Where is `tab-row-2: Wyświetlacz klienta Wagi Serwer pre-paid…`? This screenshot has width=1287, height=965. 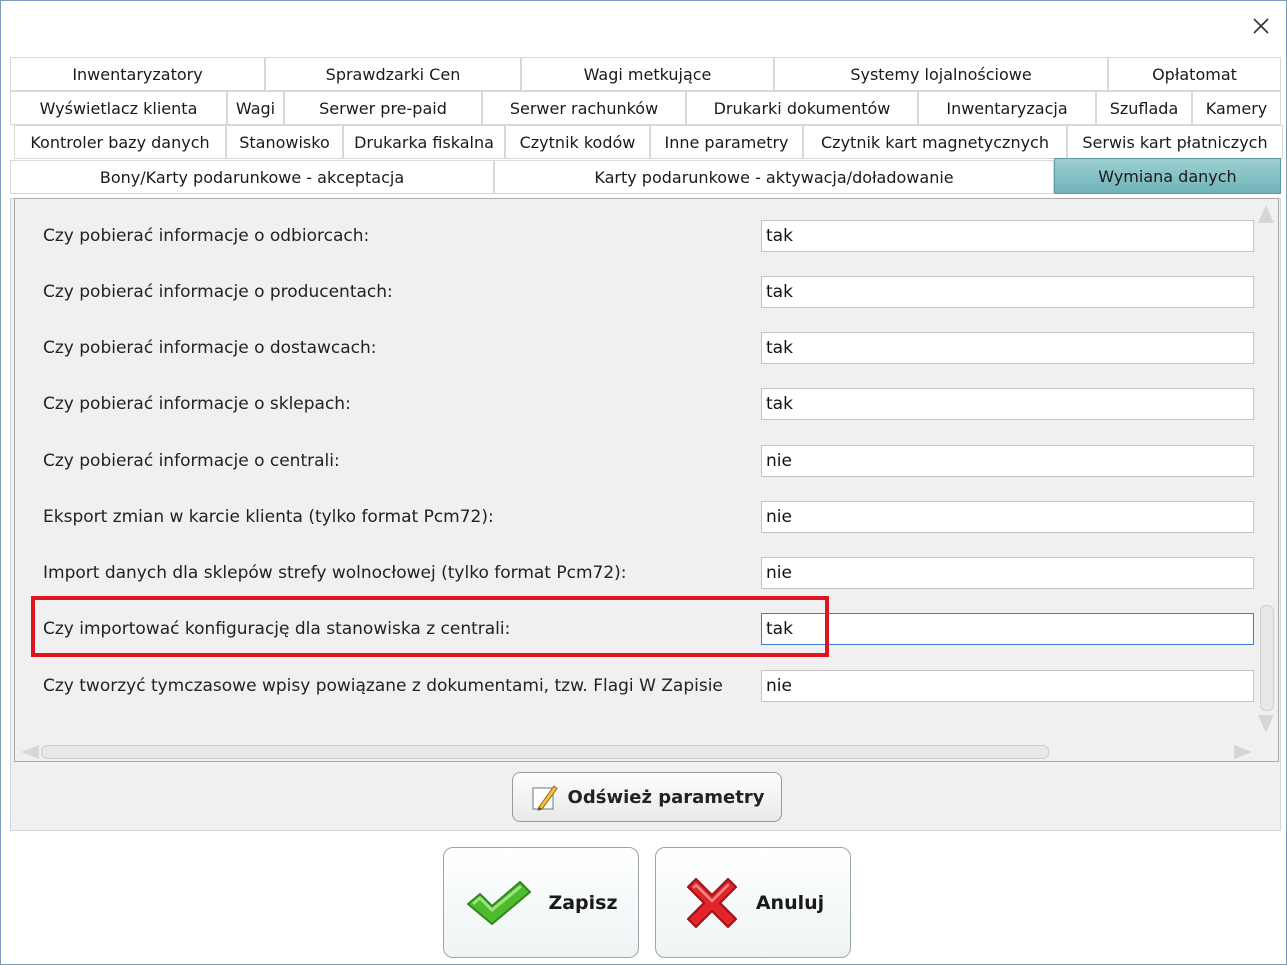
tab-row-2: Wyświetlacz klienta Wagi Serwer pre-paid… is located at coordinates (645, 108).